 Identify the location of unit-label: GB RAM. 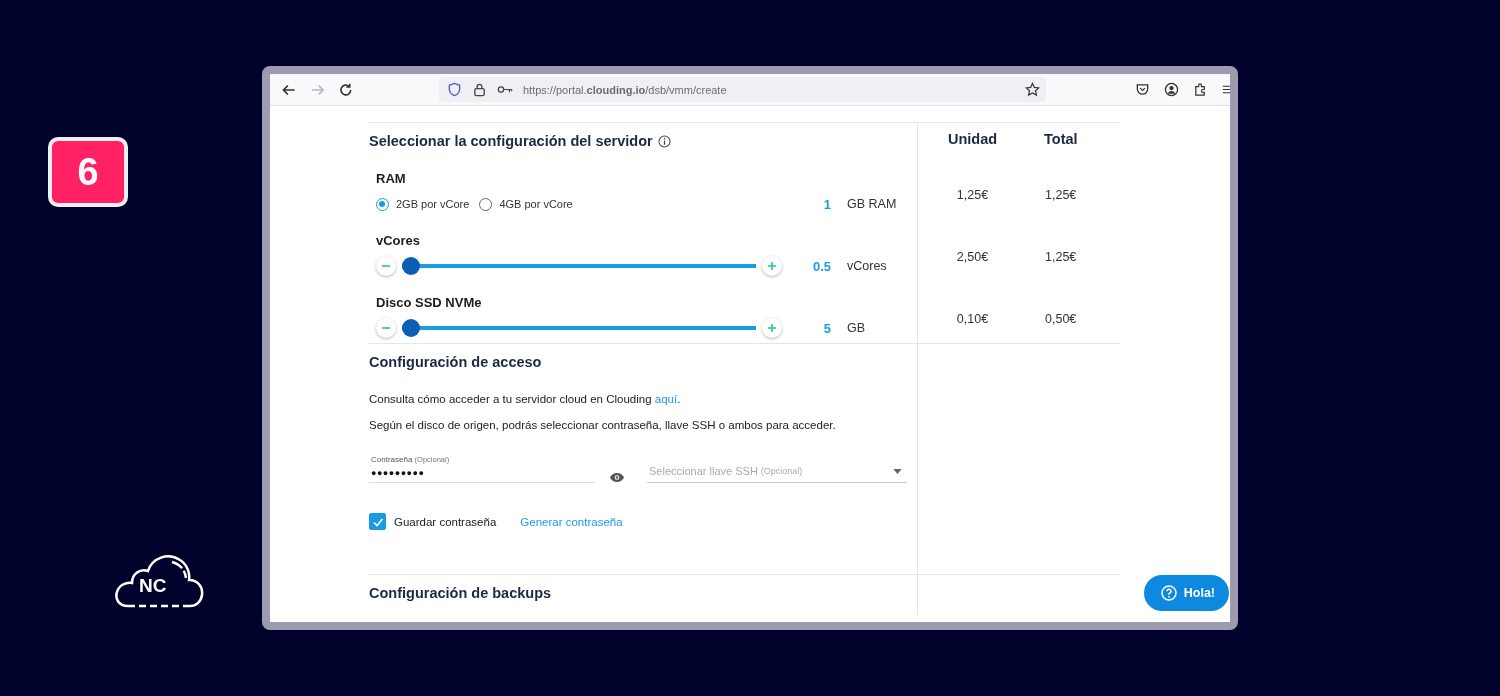
(872, 204).